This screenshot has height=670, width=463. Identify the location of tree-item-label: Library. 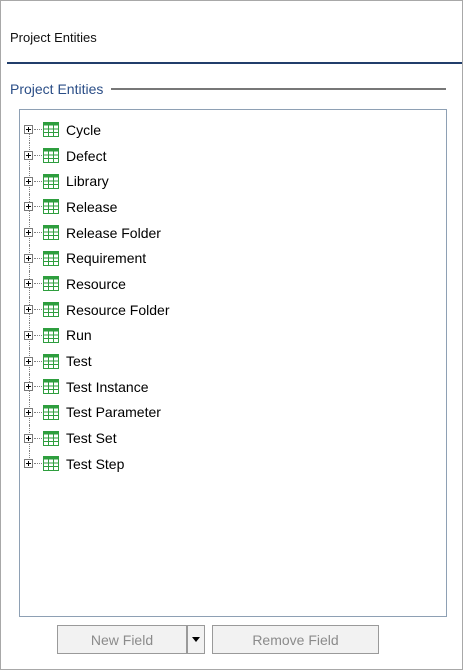
(87, 181).